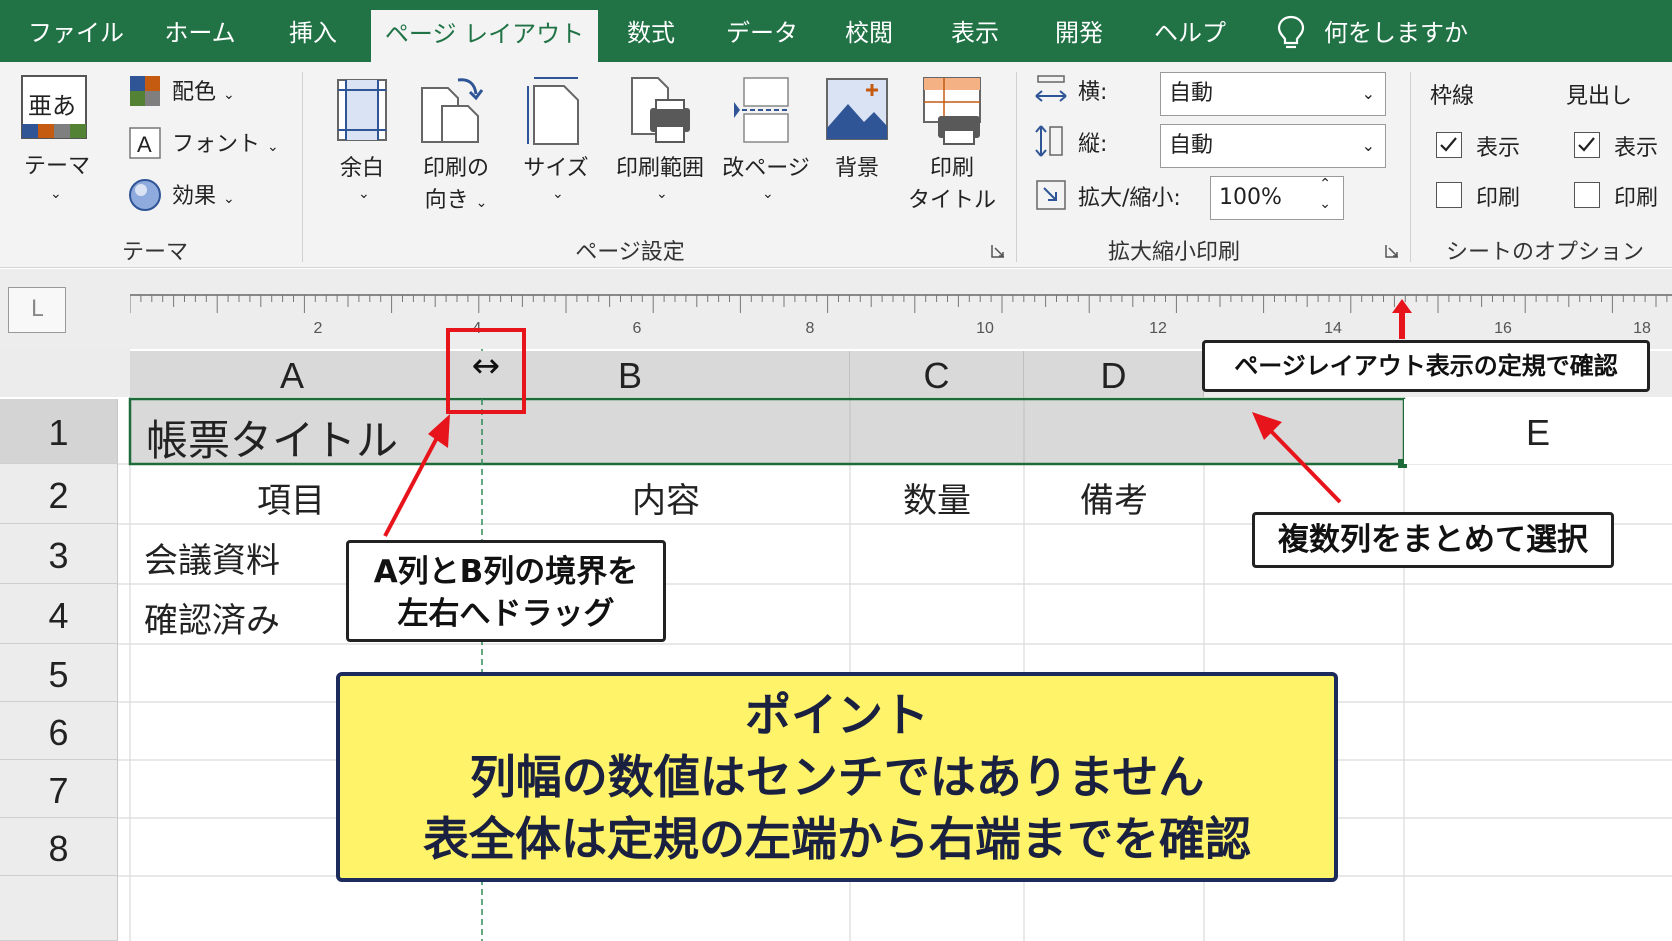  What do you see at coordinates (1426, 366) in the screenshot?
I see `callout-ruler-note: ページレイアウト表示の定規で確認` at bounding box center [1426, 366].